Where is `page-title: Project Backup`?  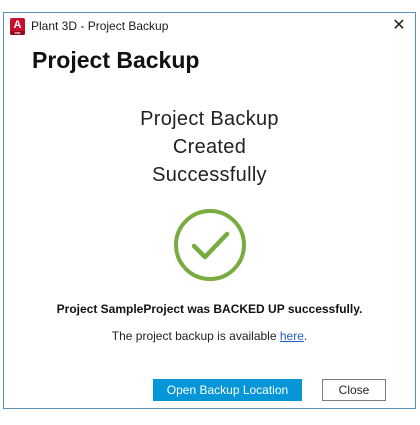 page-title: Project Backup is located at coordinates (116, 60).